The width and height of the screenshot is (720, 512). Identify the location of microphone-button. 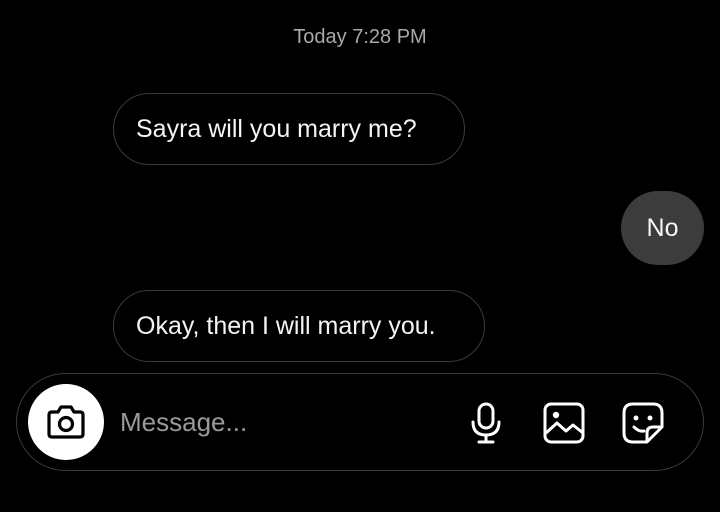
(486, 423).